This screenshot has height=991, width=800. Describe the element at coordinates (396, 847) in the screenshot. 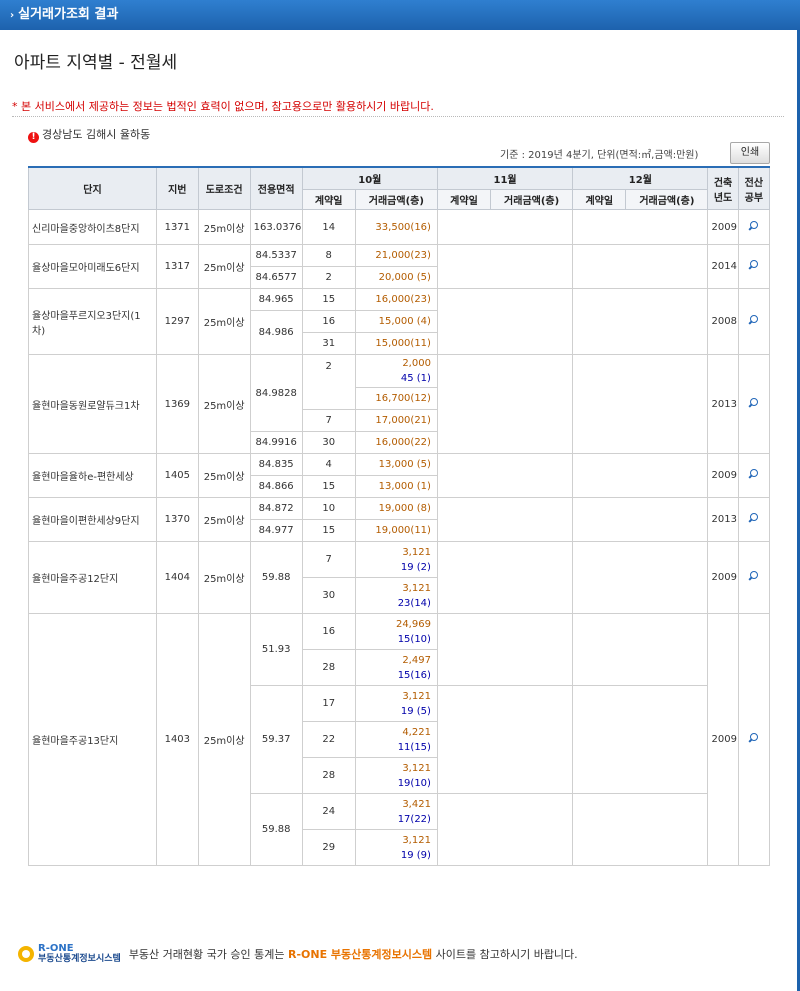

I see `deal-amount-split: 3,121 19 (9)` at that location.